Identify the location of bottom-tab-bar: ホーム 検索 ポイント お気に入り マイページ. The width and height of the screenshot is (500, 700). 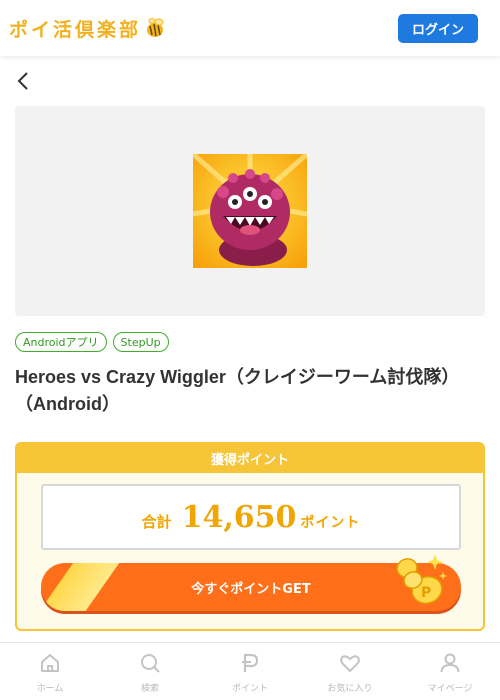
(250, 671).